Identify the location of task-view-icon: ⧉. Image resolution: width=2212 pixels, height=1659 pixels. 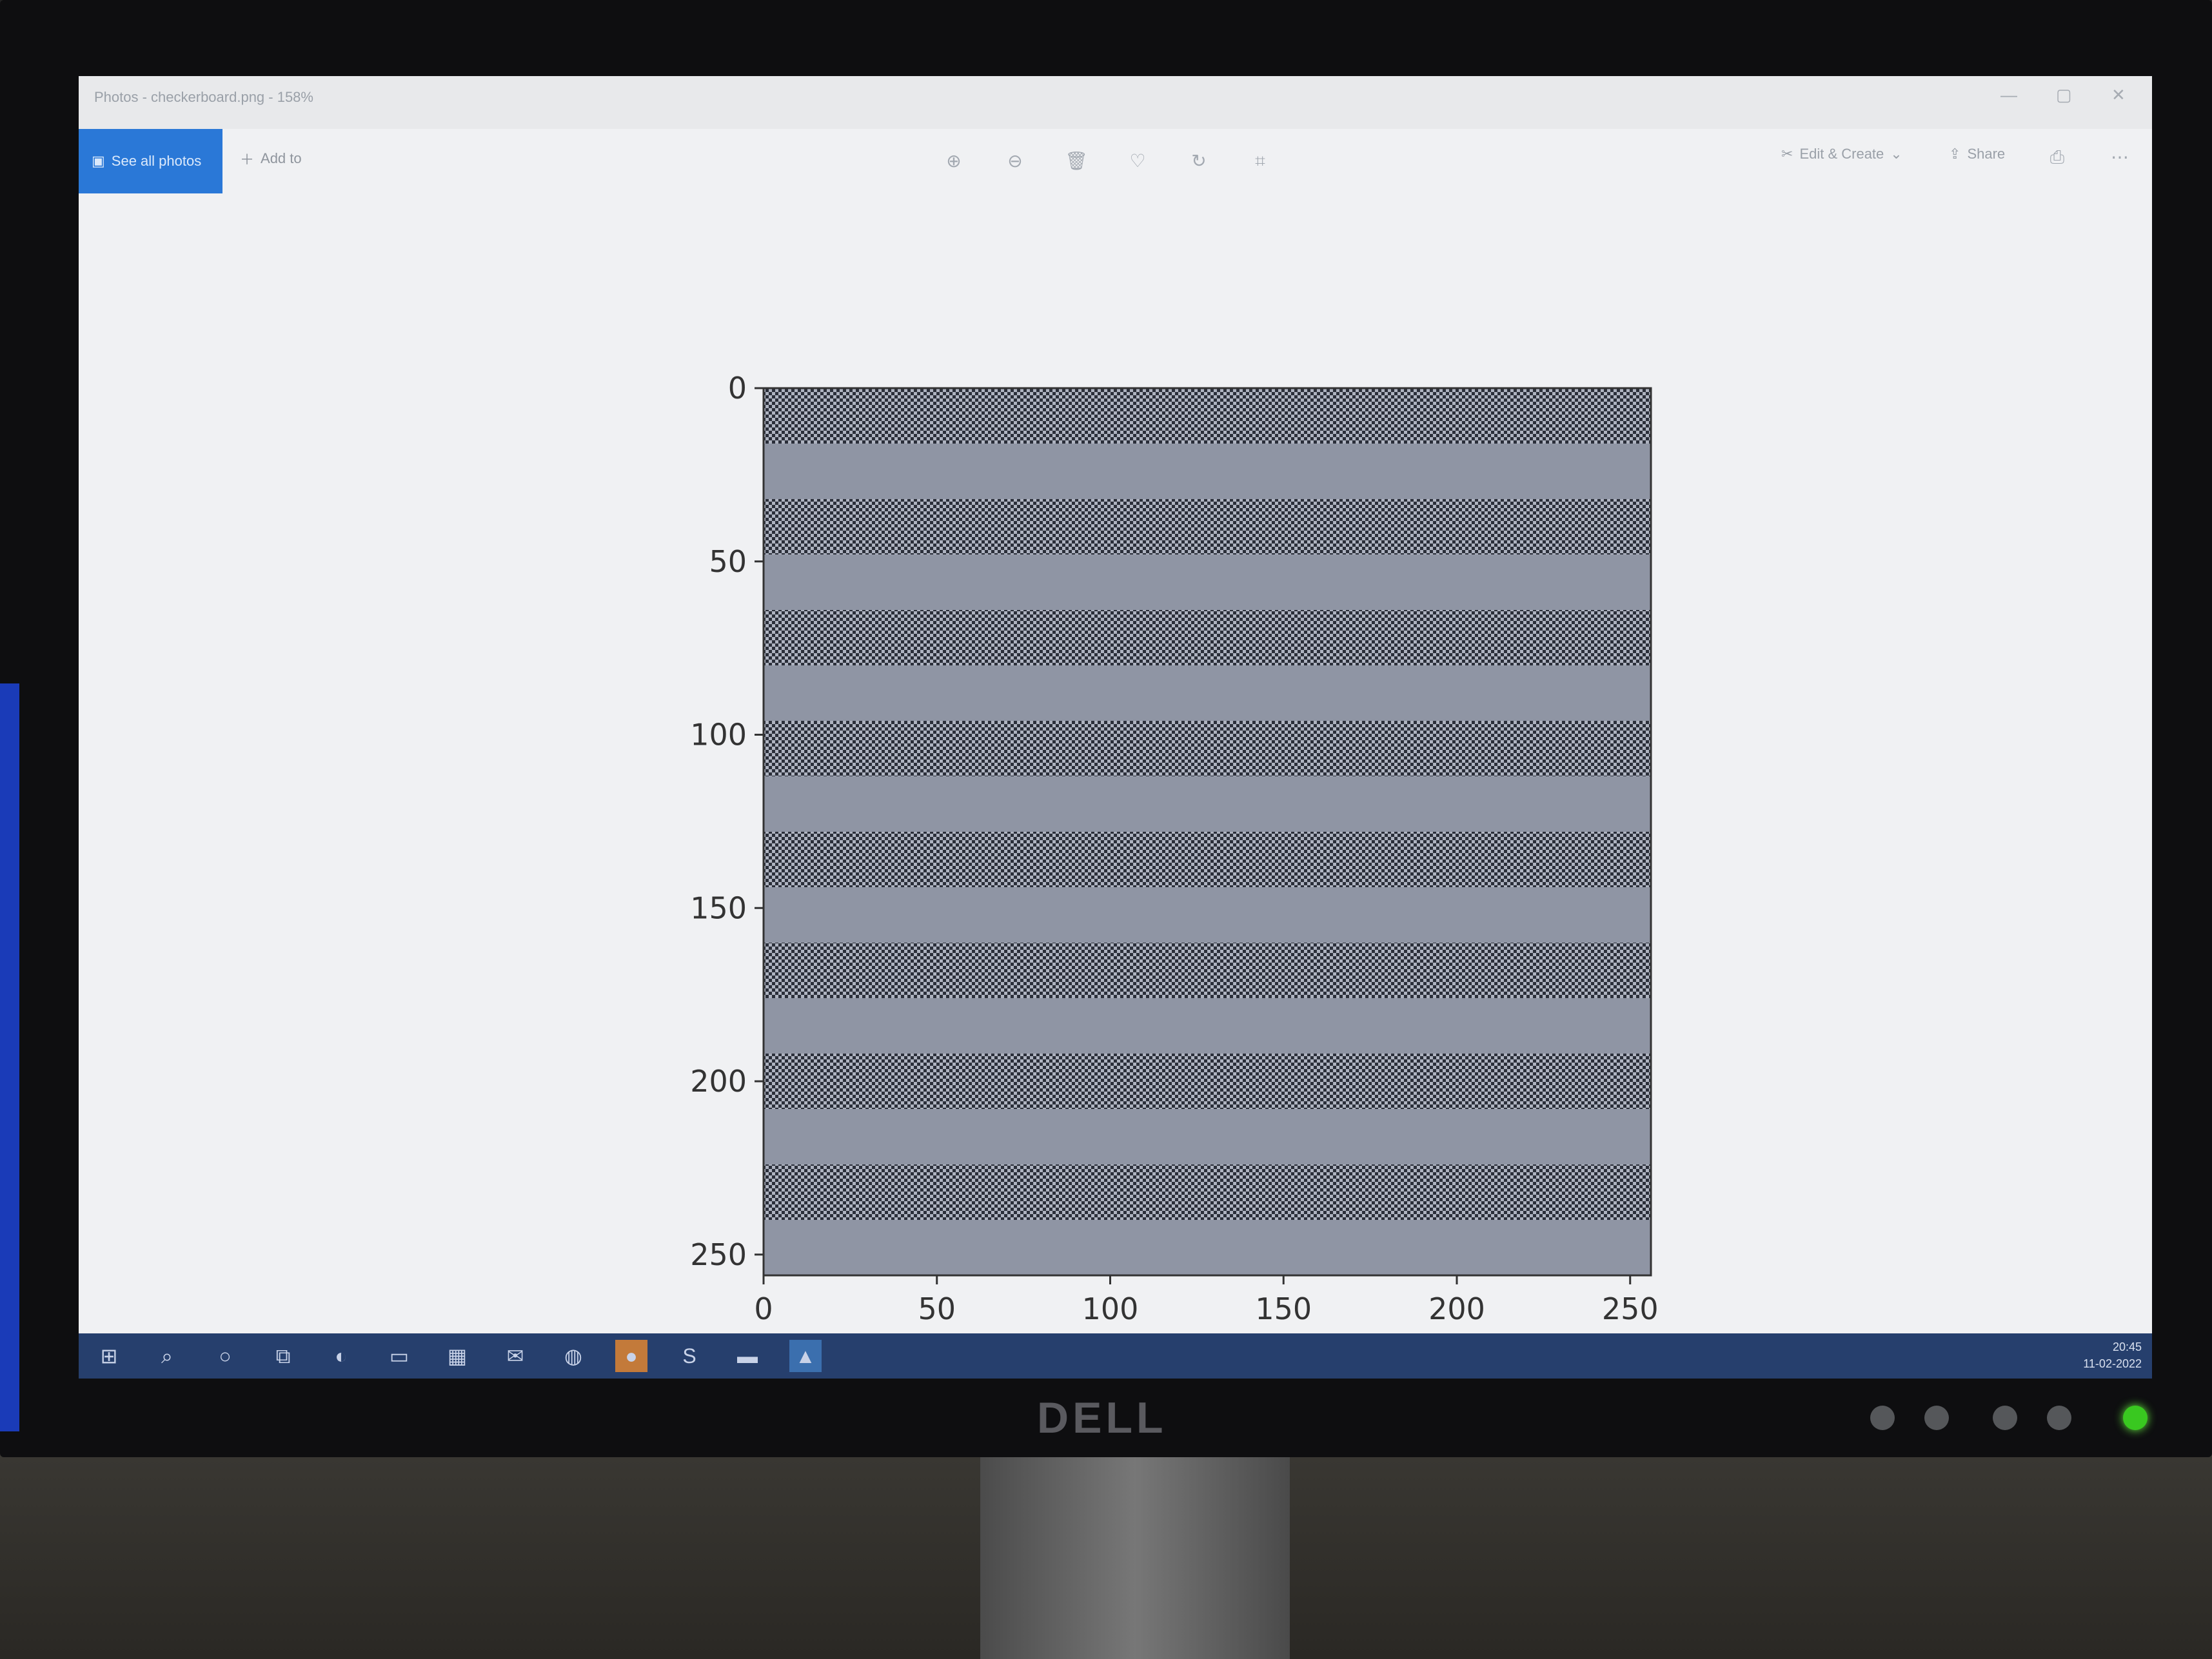
(283, 1356).